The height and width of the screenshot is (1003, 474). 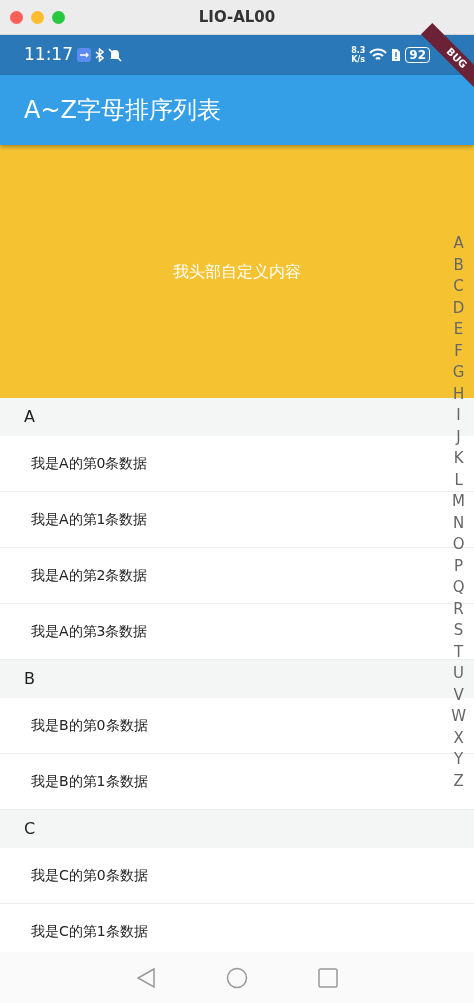 What do you see at coordinates (29, 417) in the screenshot?
I see `section-letter: A` at bounding box center [29, 417].